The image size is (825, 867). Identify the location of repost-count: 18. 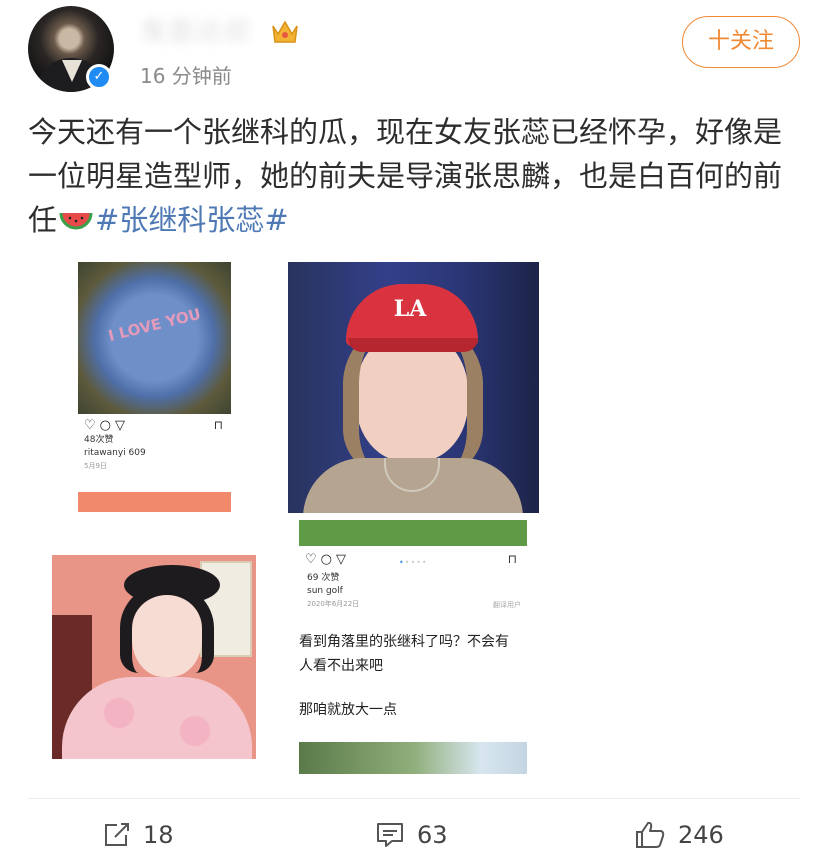
(158, 835).